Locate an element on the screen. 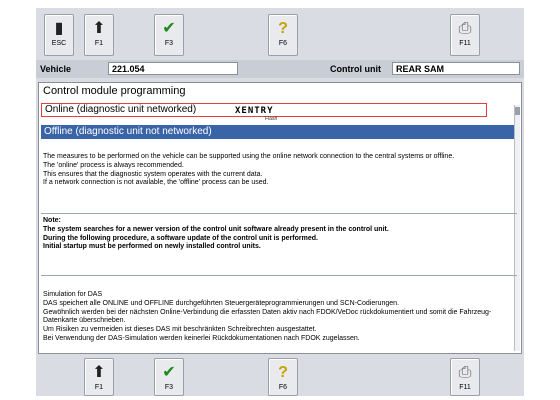 This screenshot has width=560, height=400. esc-button: ▮ ESC is located at coordinates (59, 35).